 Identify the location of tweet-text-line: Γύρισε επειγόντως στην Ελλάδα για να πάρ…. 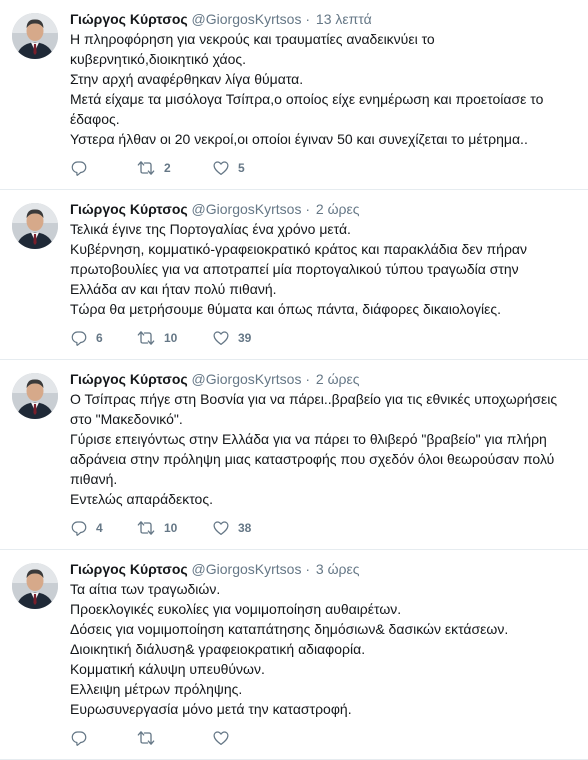
(308, 439).